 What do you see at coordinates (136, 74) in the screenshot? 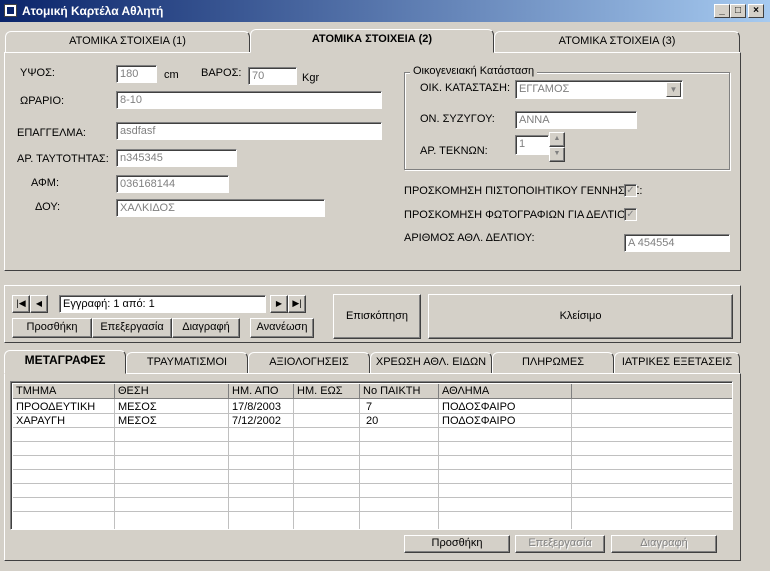
I see `height-field: 180` at bounding box center [136, 74].